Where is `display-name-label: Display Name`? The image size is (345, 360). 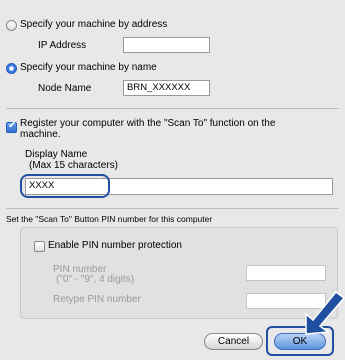 display-name-label: Display Name is located at coordinates (56, 154).